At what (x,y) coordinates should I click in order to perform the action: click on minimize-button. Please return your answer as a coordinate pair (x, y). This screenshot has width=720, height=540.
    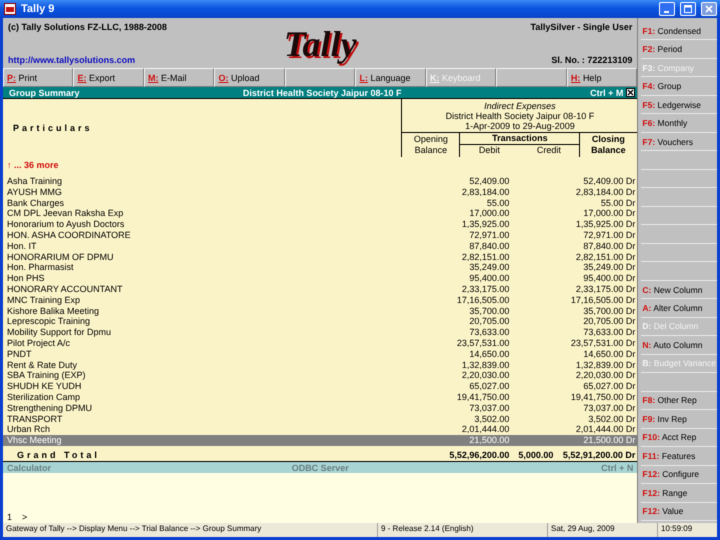
    Looking at the image, I should click on (667, 9).